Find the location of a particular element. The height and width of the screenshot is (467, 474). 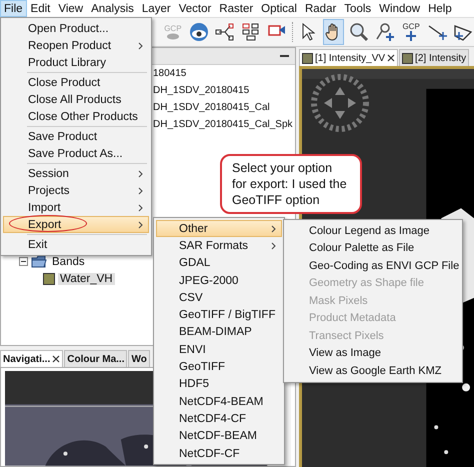

menu-item: Session is located at coordinates (76, 173).